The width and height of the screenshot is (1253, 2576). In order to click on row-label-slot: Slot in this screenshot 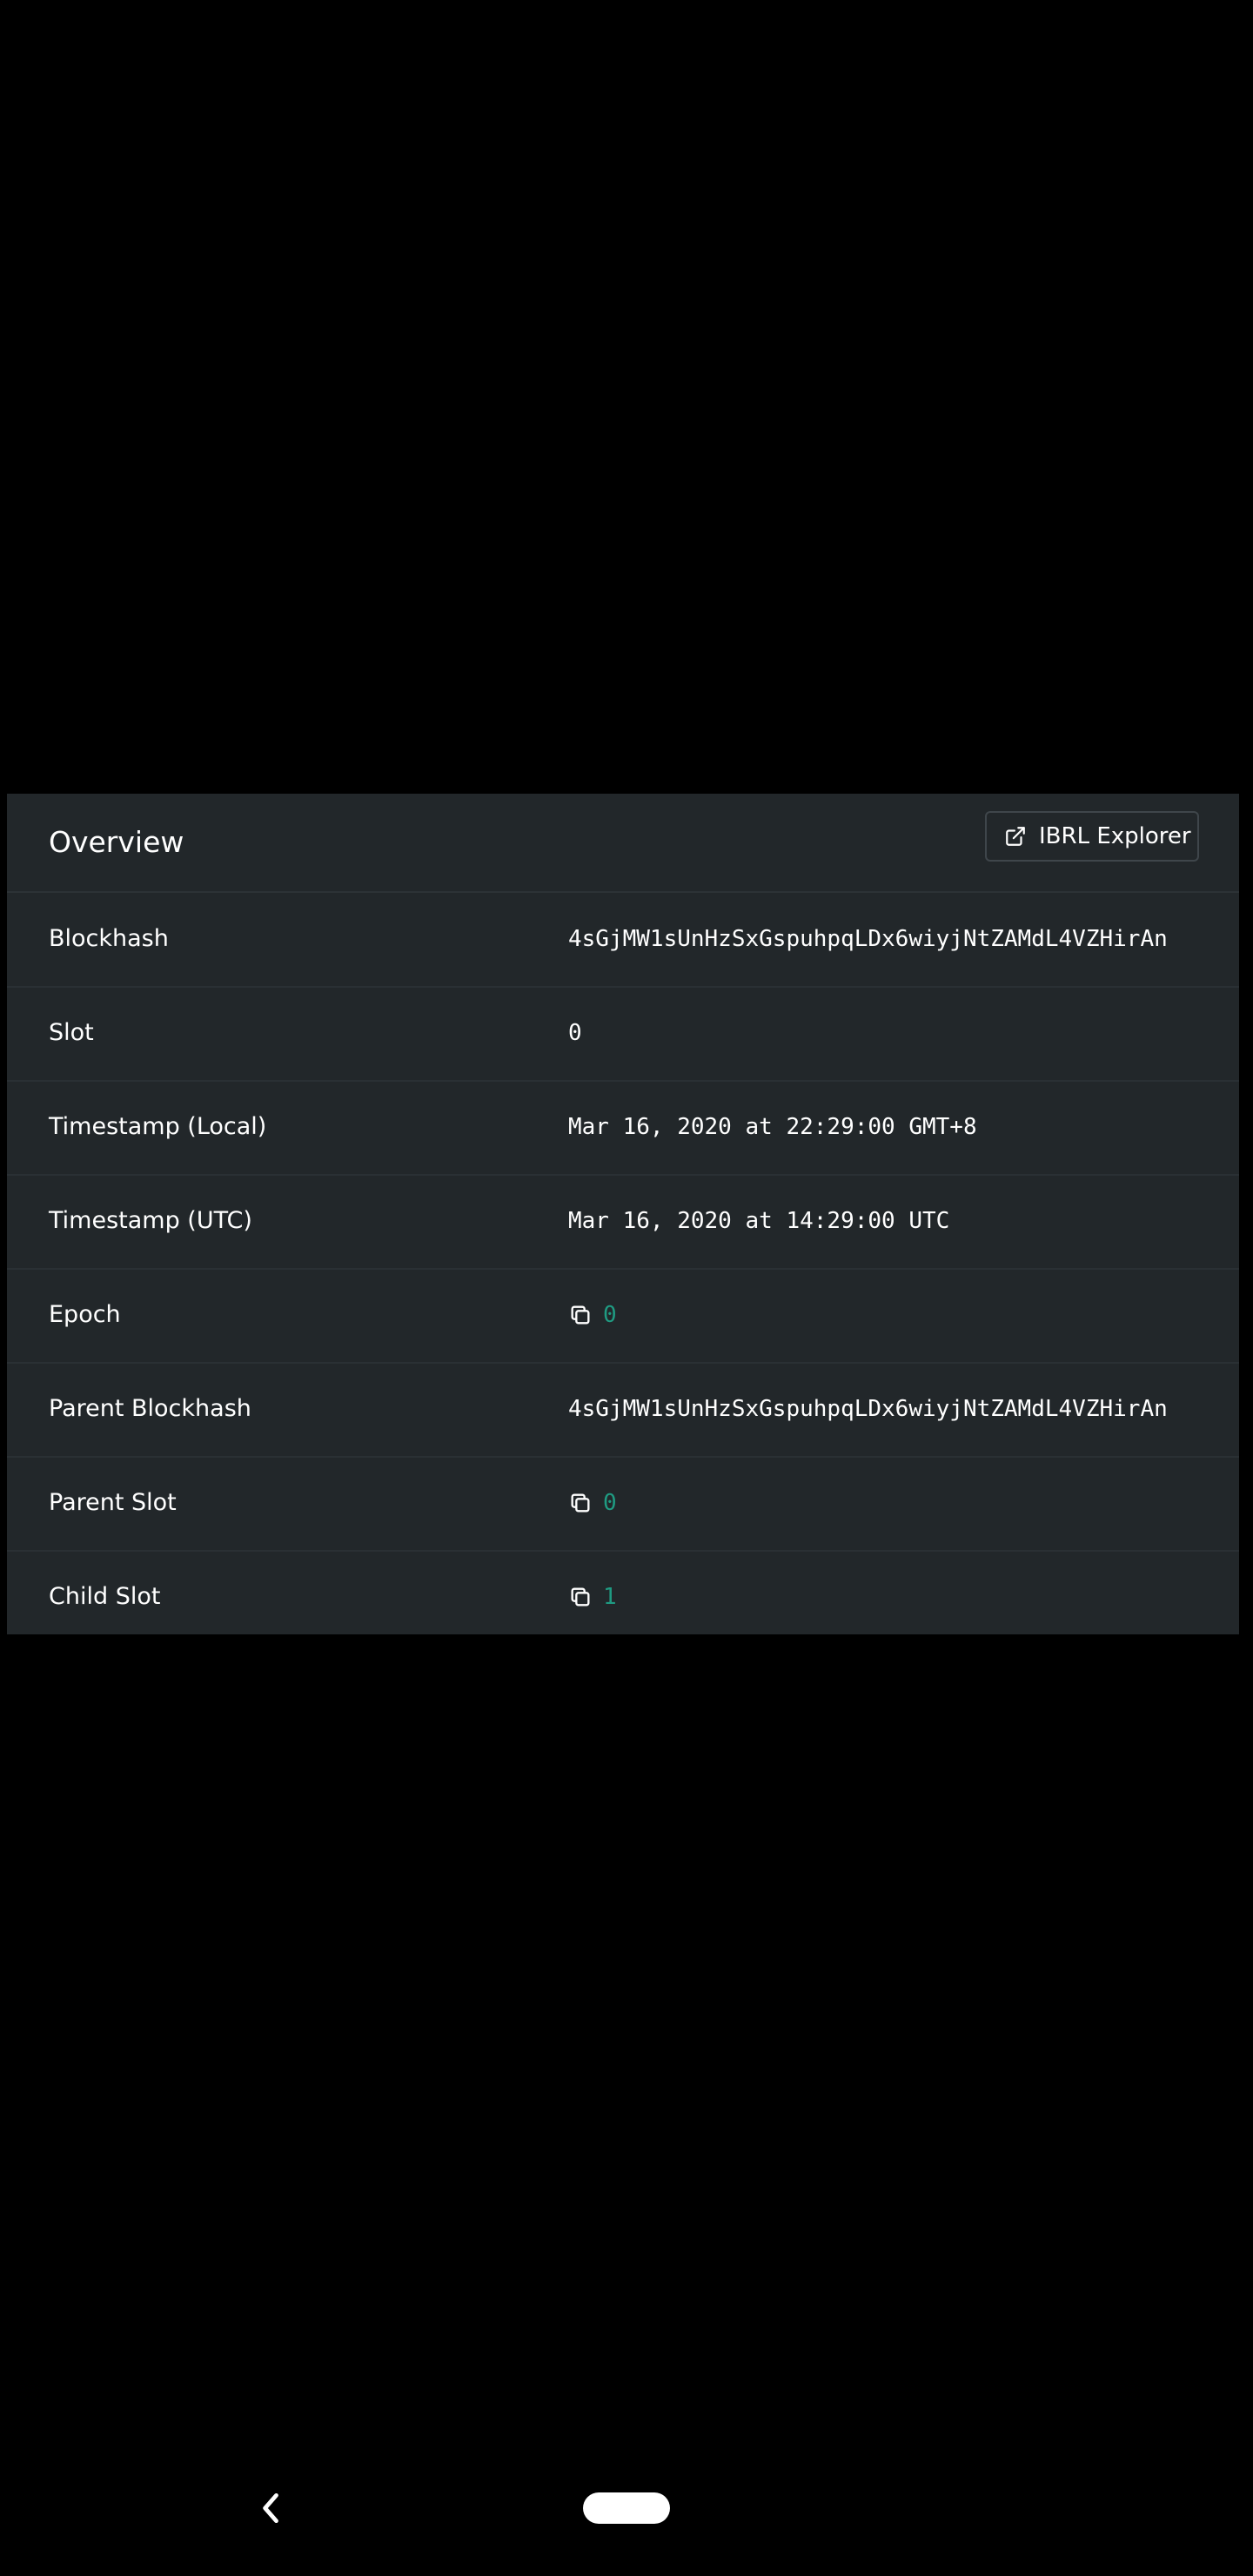, I will do `click(71, 1032)`.